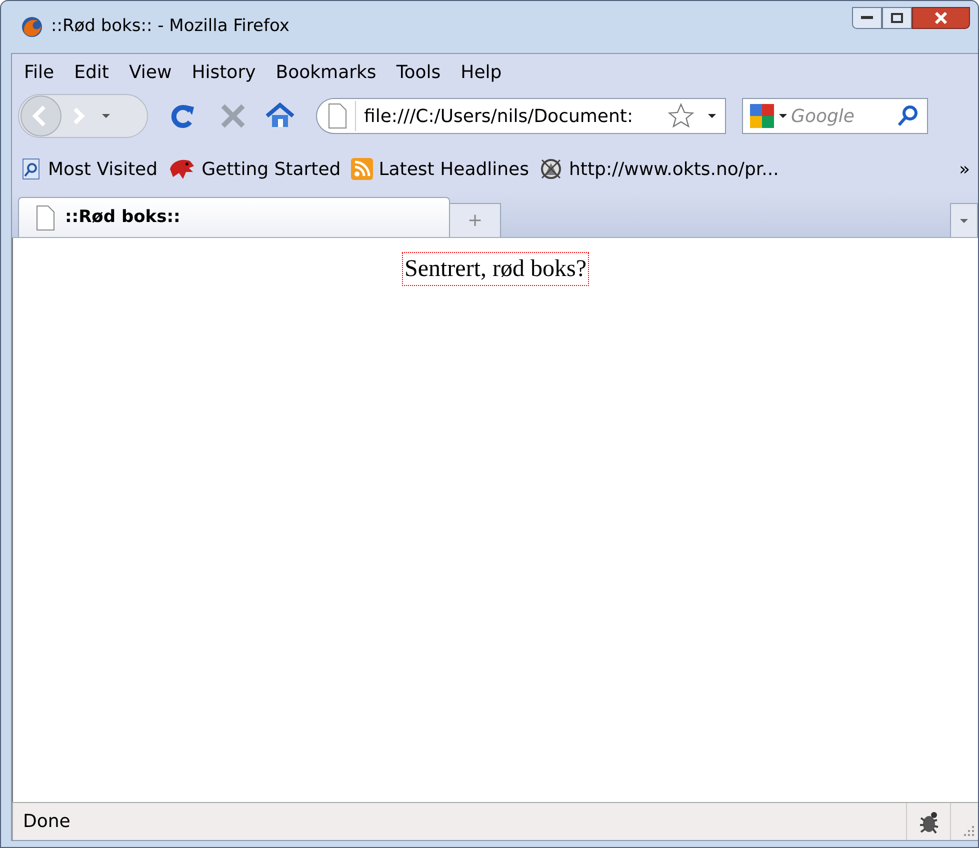 Image resolution: width=979 pixels, height=848 pixels. I want to click on address-input: file:///C:/Users/nils/Document:, so click(515, 116).